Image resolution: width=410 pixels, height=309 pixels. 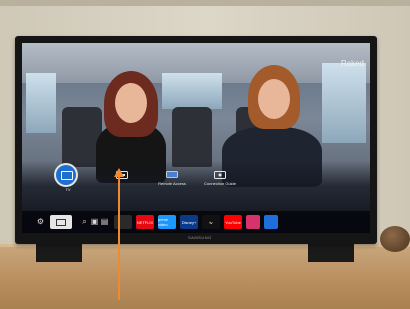 What do you see at coordinates (40, 221) in the screenshot?
I see `settings-icon: ⚙` at bounding box center [40, 221].